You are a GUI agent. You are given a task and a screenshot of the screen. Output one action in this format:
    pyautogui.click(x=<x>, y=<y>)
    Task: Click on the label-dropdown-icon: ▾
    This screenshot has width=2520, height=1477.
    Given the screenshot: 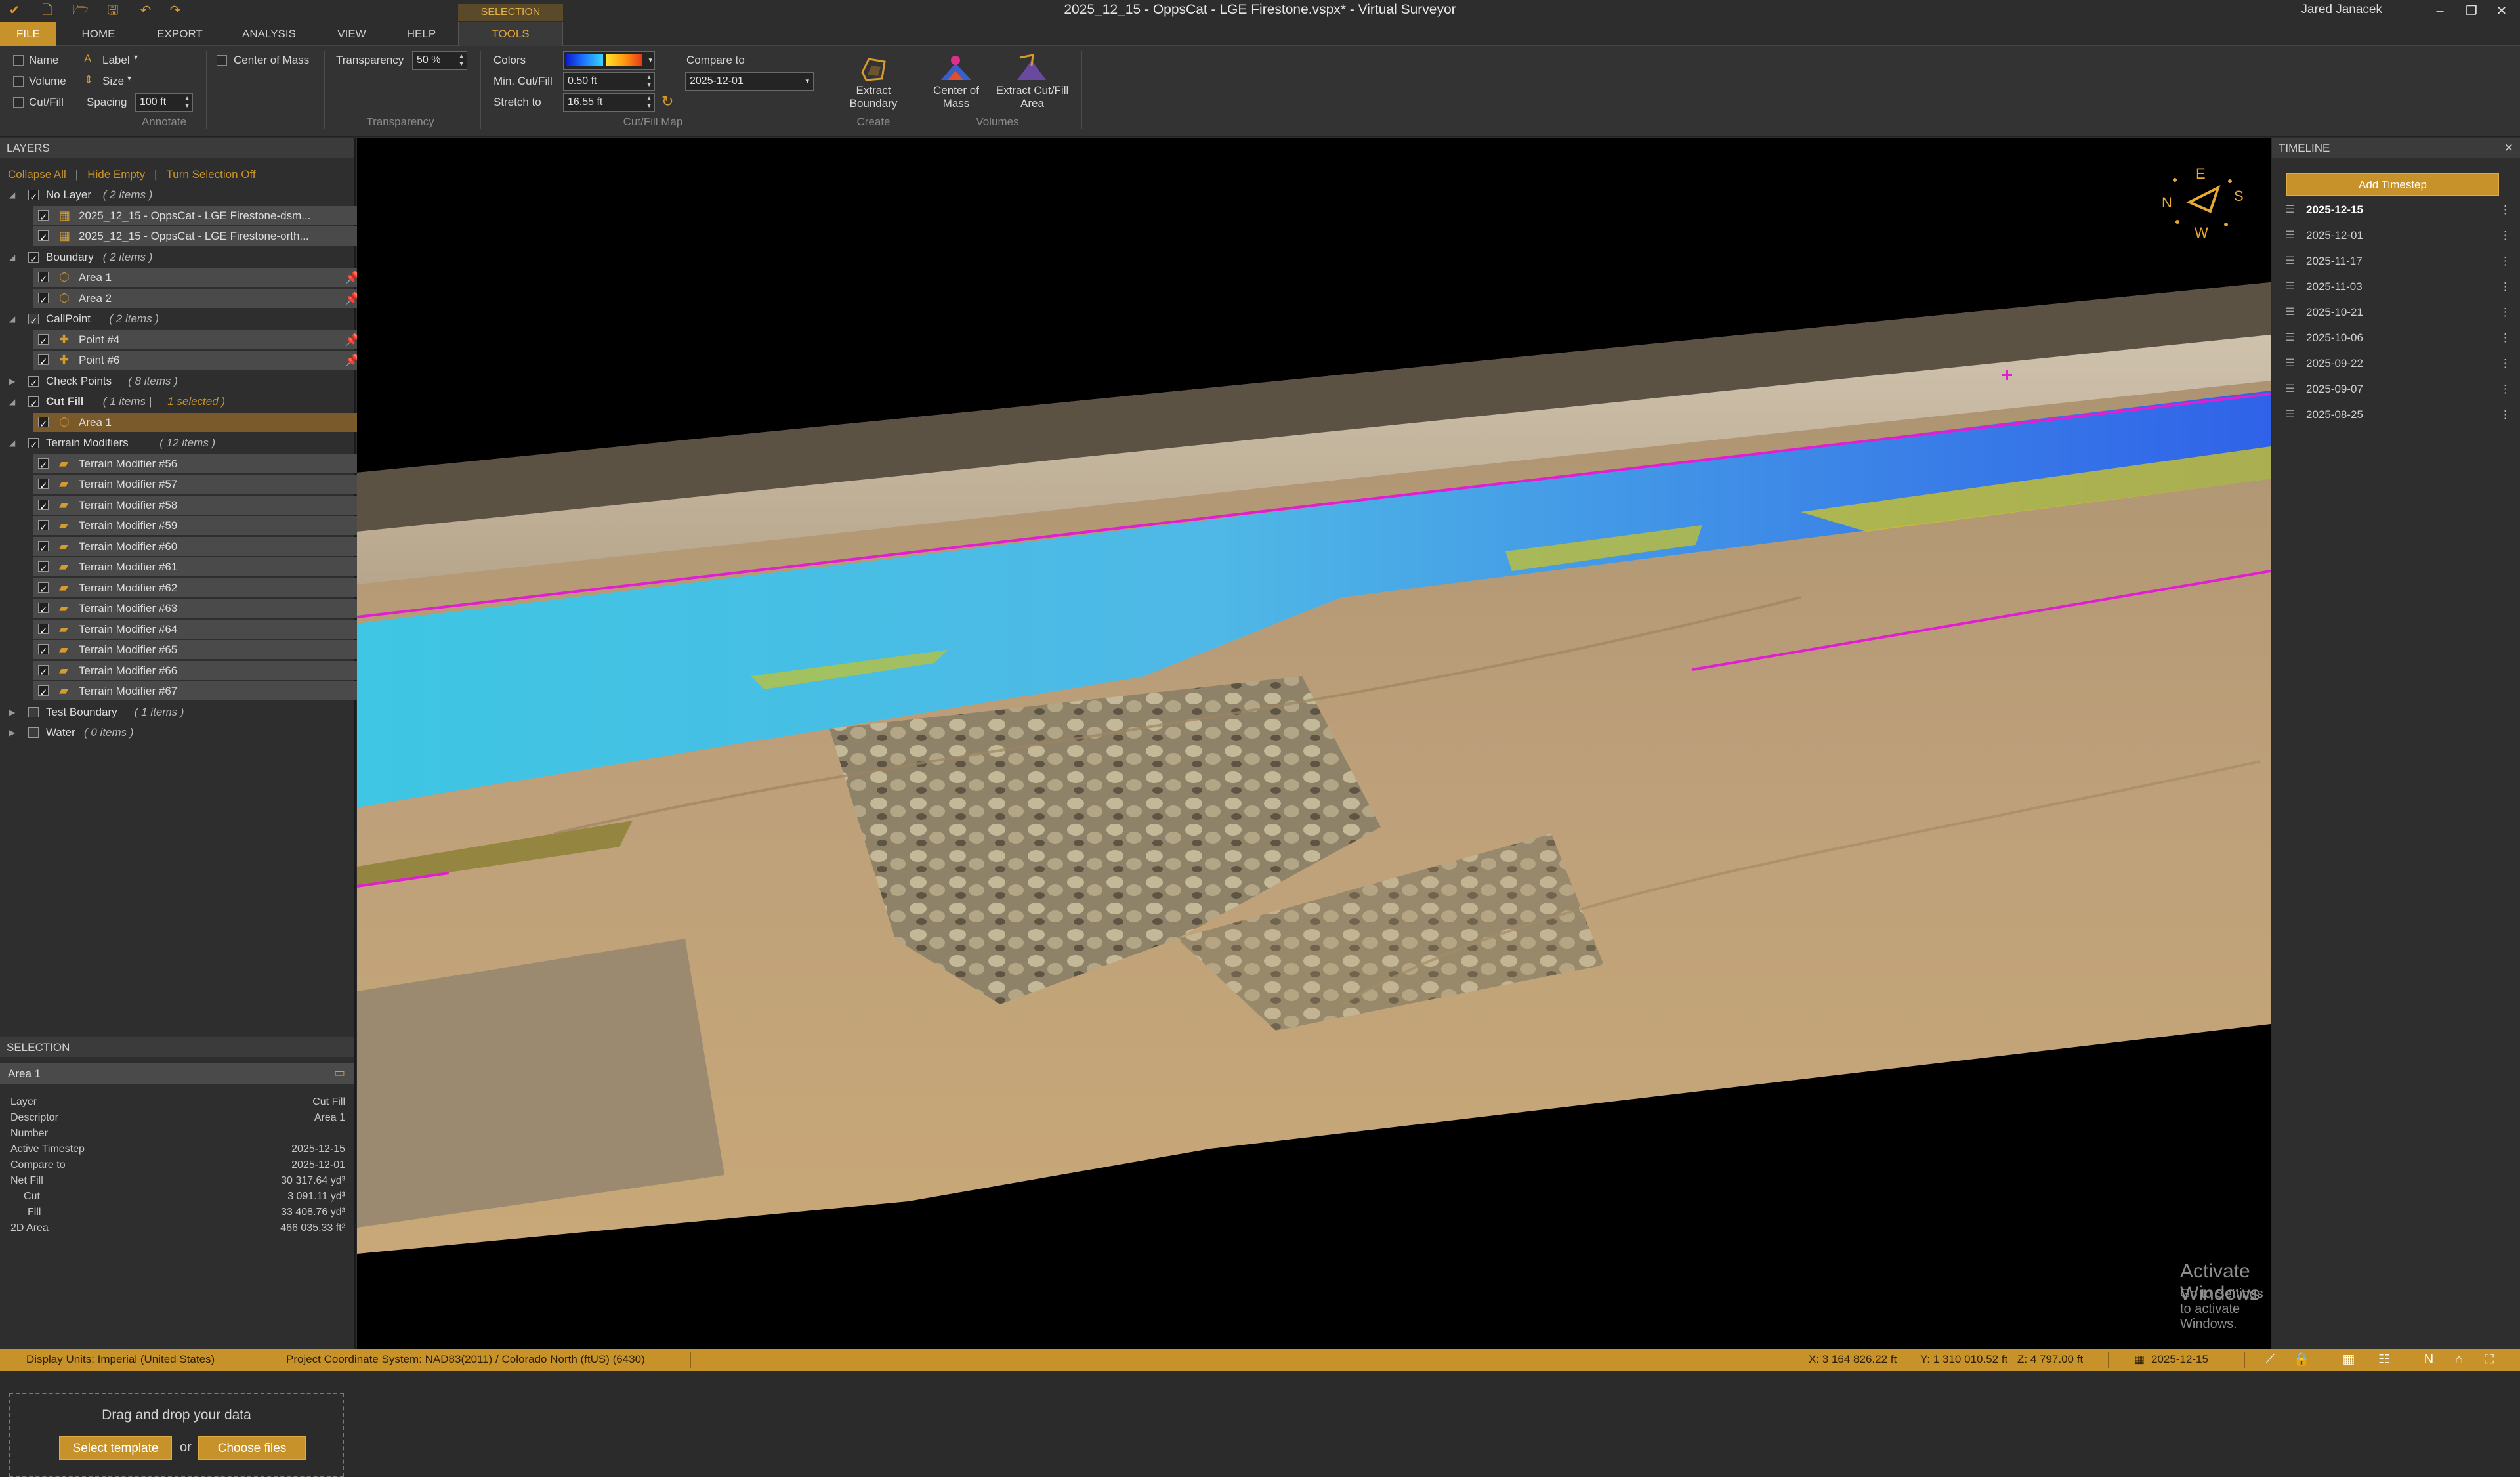 What is the action you would take?
    pyautogui.click(x=136, y=58)
    